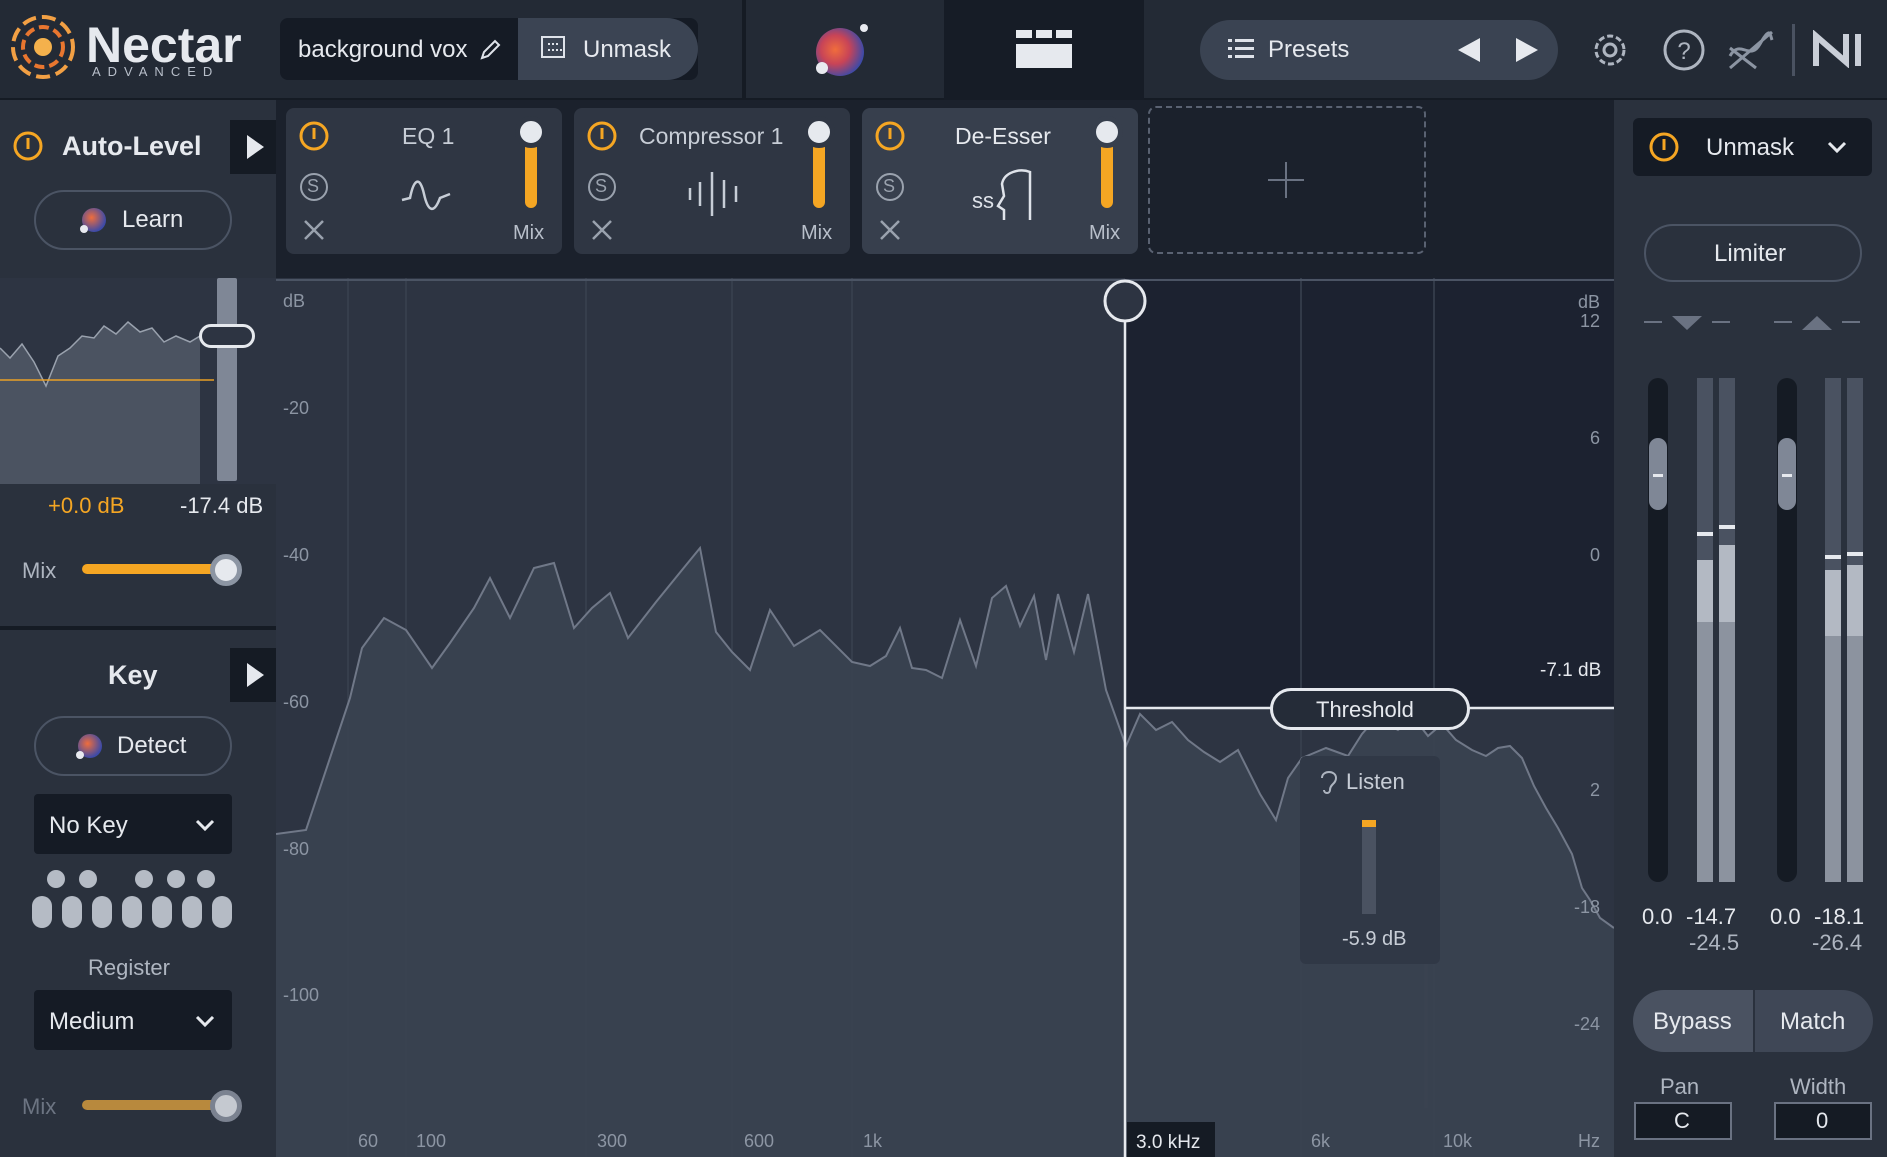 The width and height of the screenshot is (1887, 1157). I want to click on freq-tick-label: 6k, so click(1321, 1141).